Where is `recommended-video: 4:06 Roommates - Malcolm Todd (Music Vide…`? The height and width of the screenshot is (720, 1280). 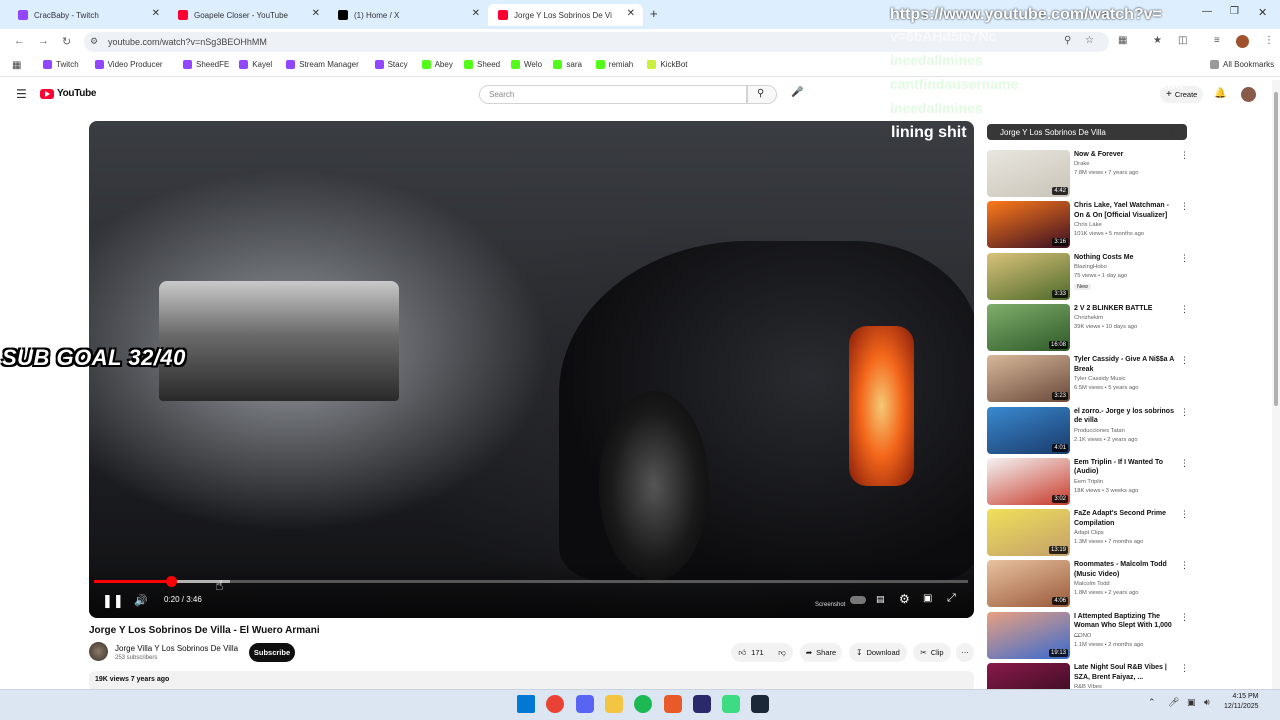 recommended-video: 4:06 Roommates - Malcolm Todd (Music Vide… is located at coordinates (1088, 584).